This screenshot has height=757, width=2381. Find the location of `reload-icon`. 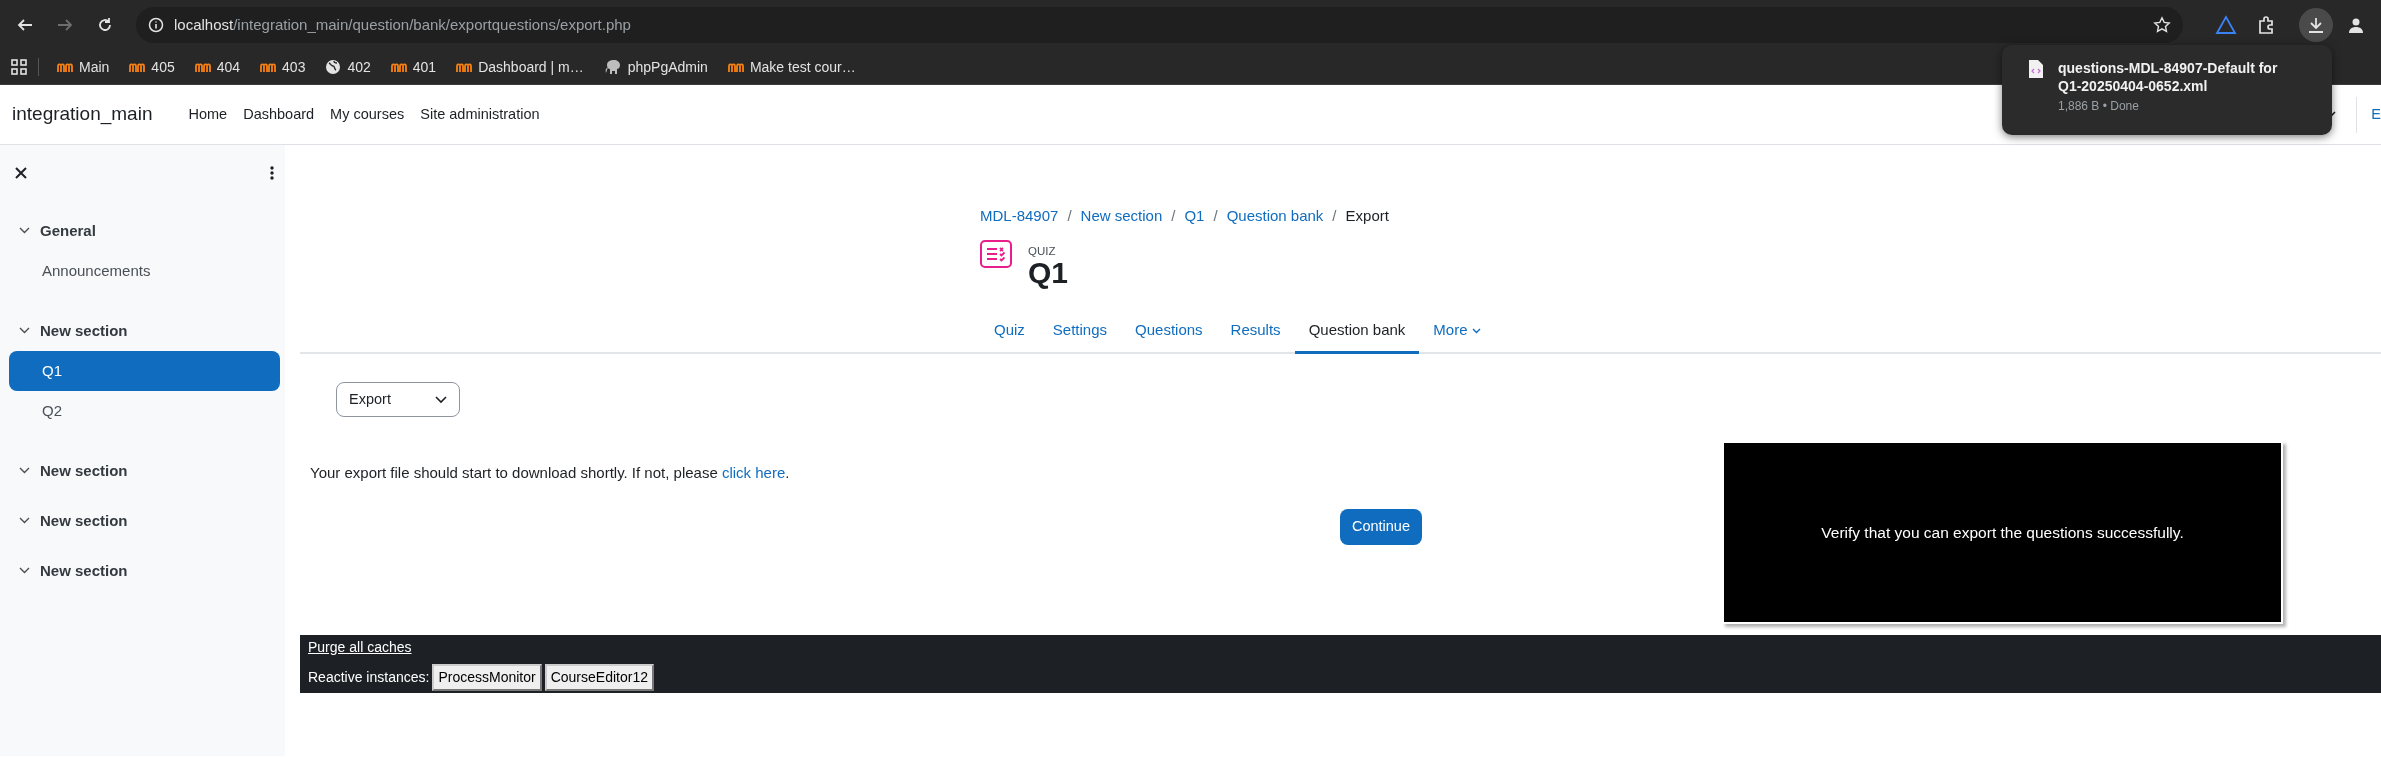

reload-icon is located at coordinates (105, 25).